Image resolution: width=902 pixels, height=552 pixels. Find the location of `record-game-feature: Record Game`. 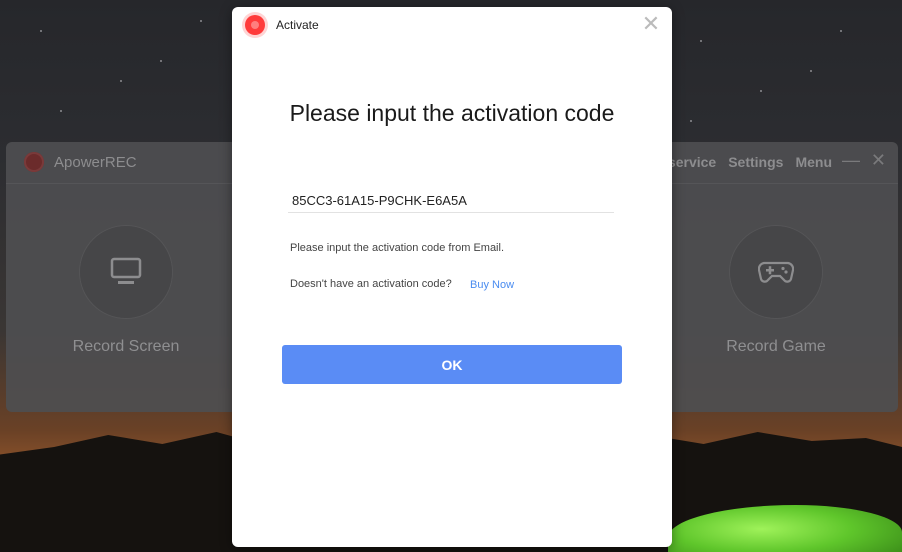

record-game-feature: Record Game is located at coordinates (776, 291).